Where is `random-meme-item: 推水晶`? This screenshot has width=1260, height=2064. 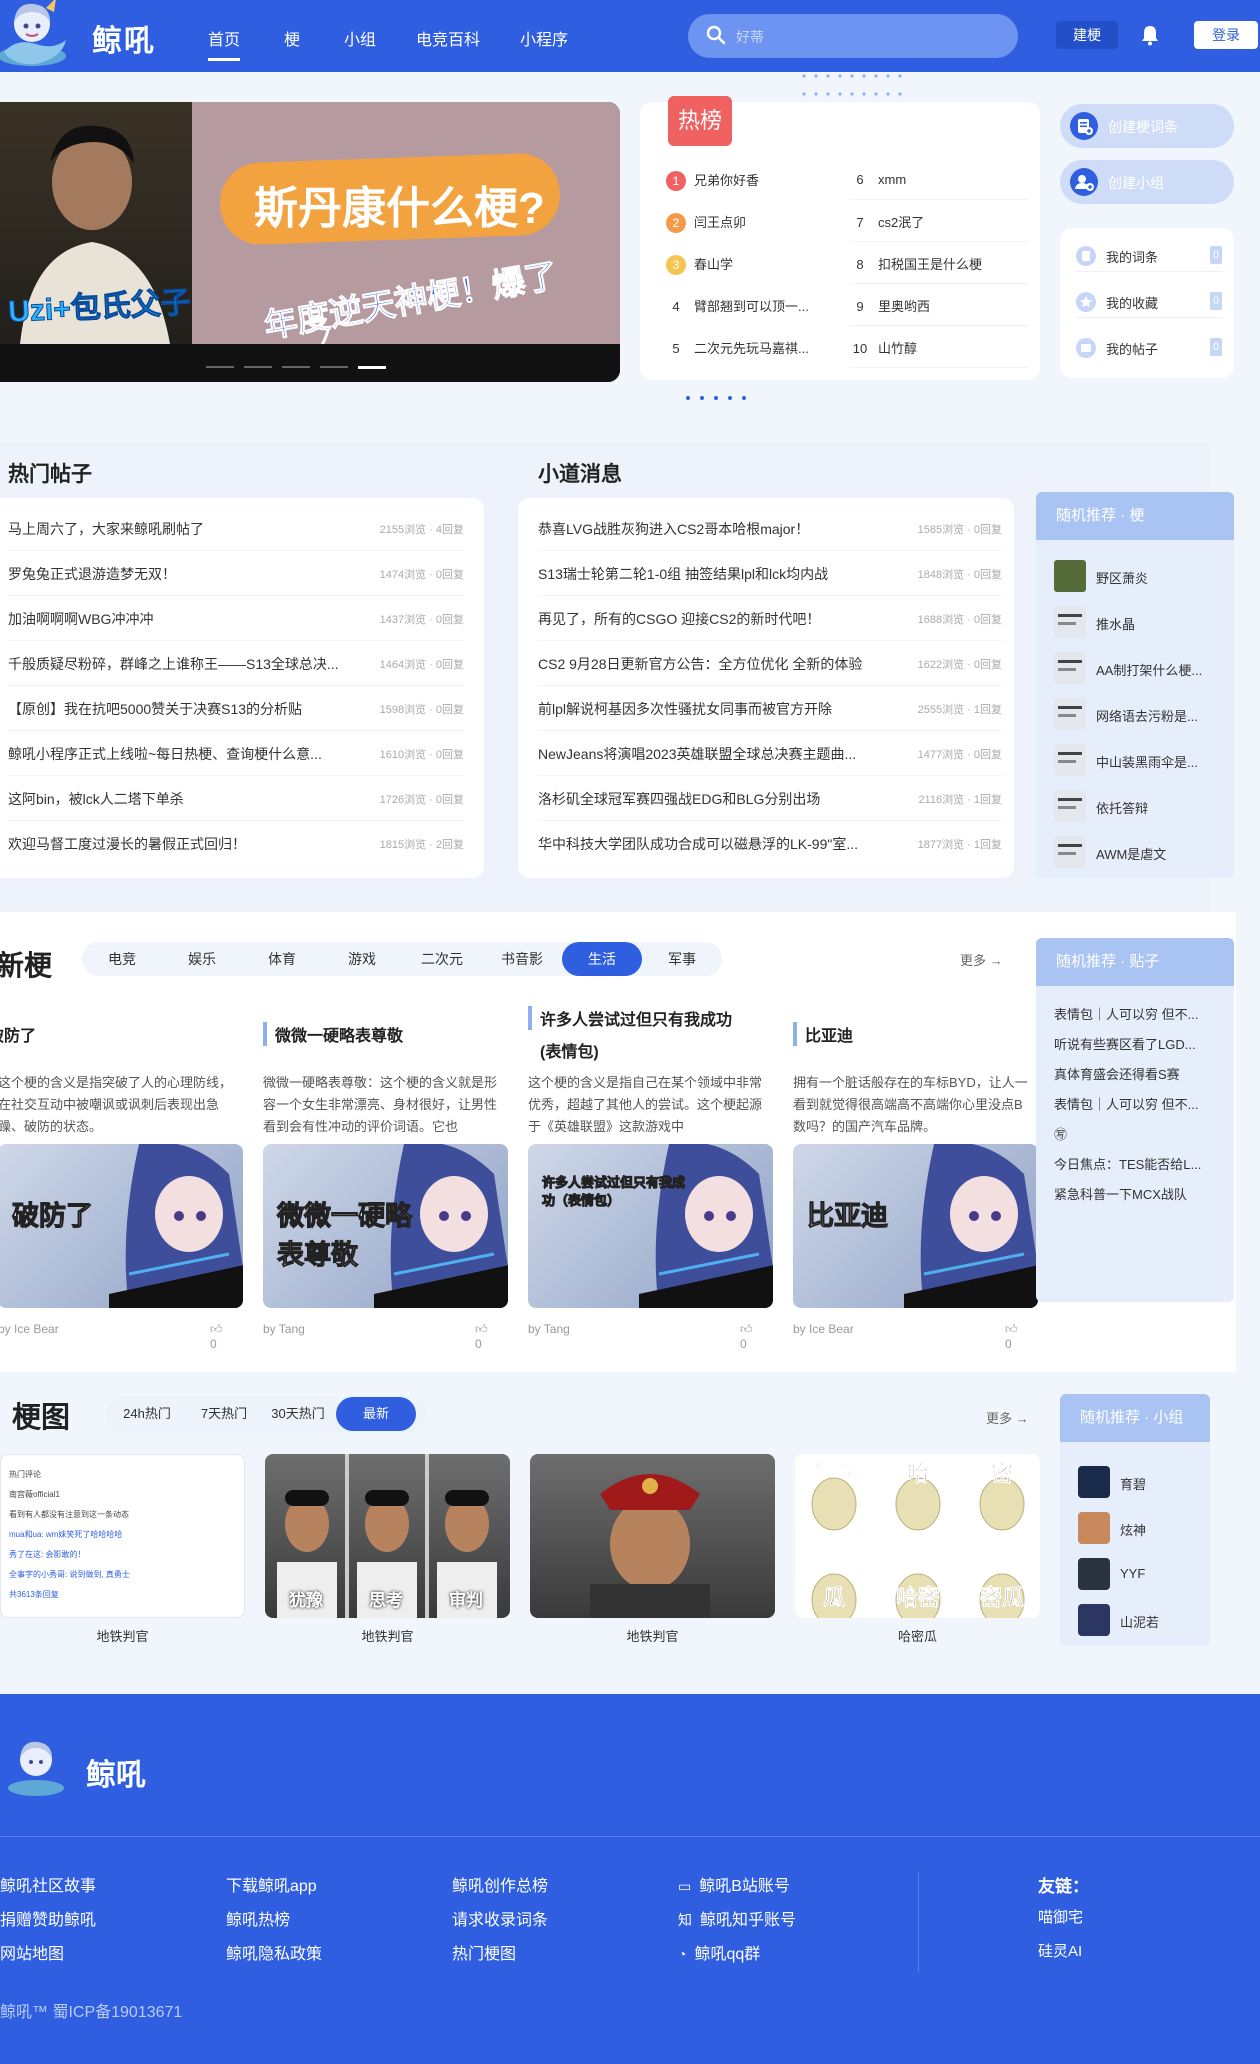 random-meme-item: 推水晶 is located at coordinates (1139, 622).